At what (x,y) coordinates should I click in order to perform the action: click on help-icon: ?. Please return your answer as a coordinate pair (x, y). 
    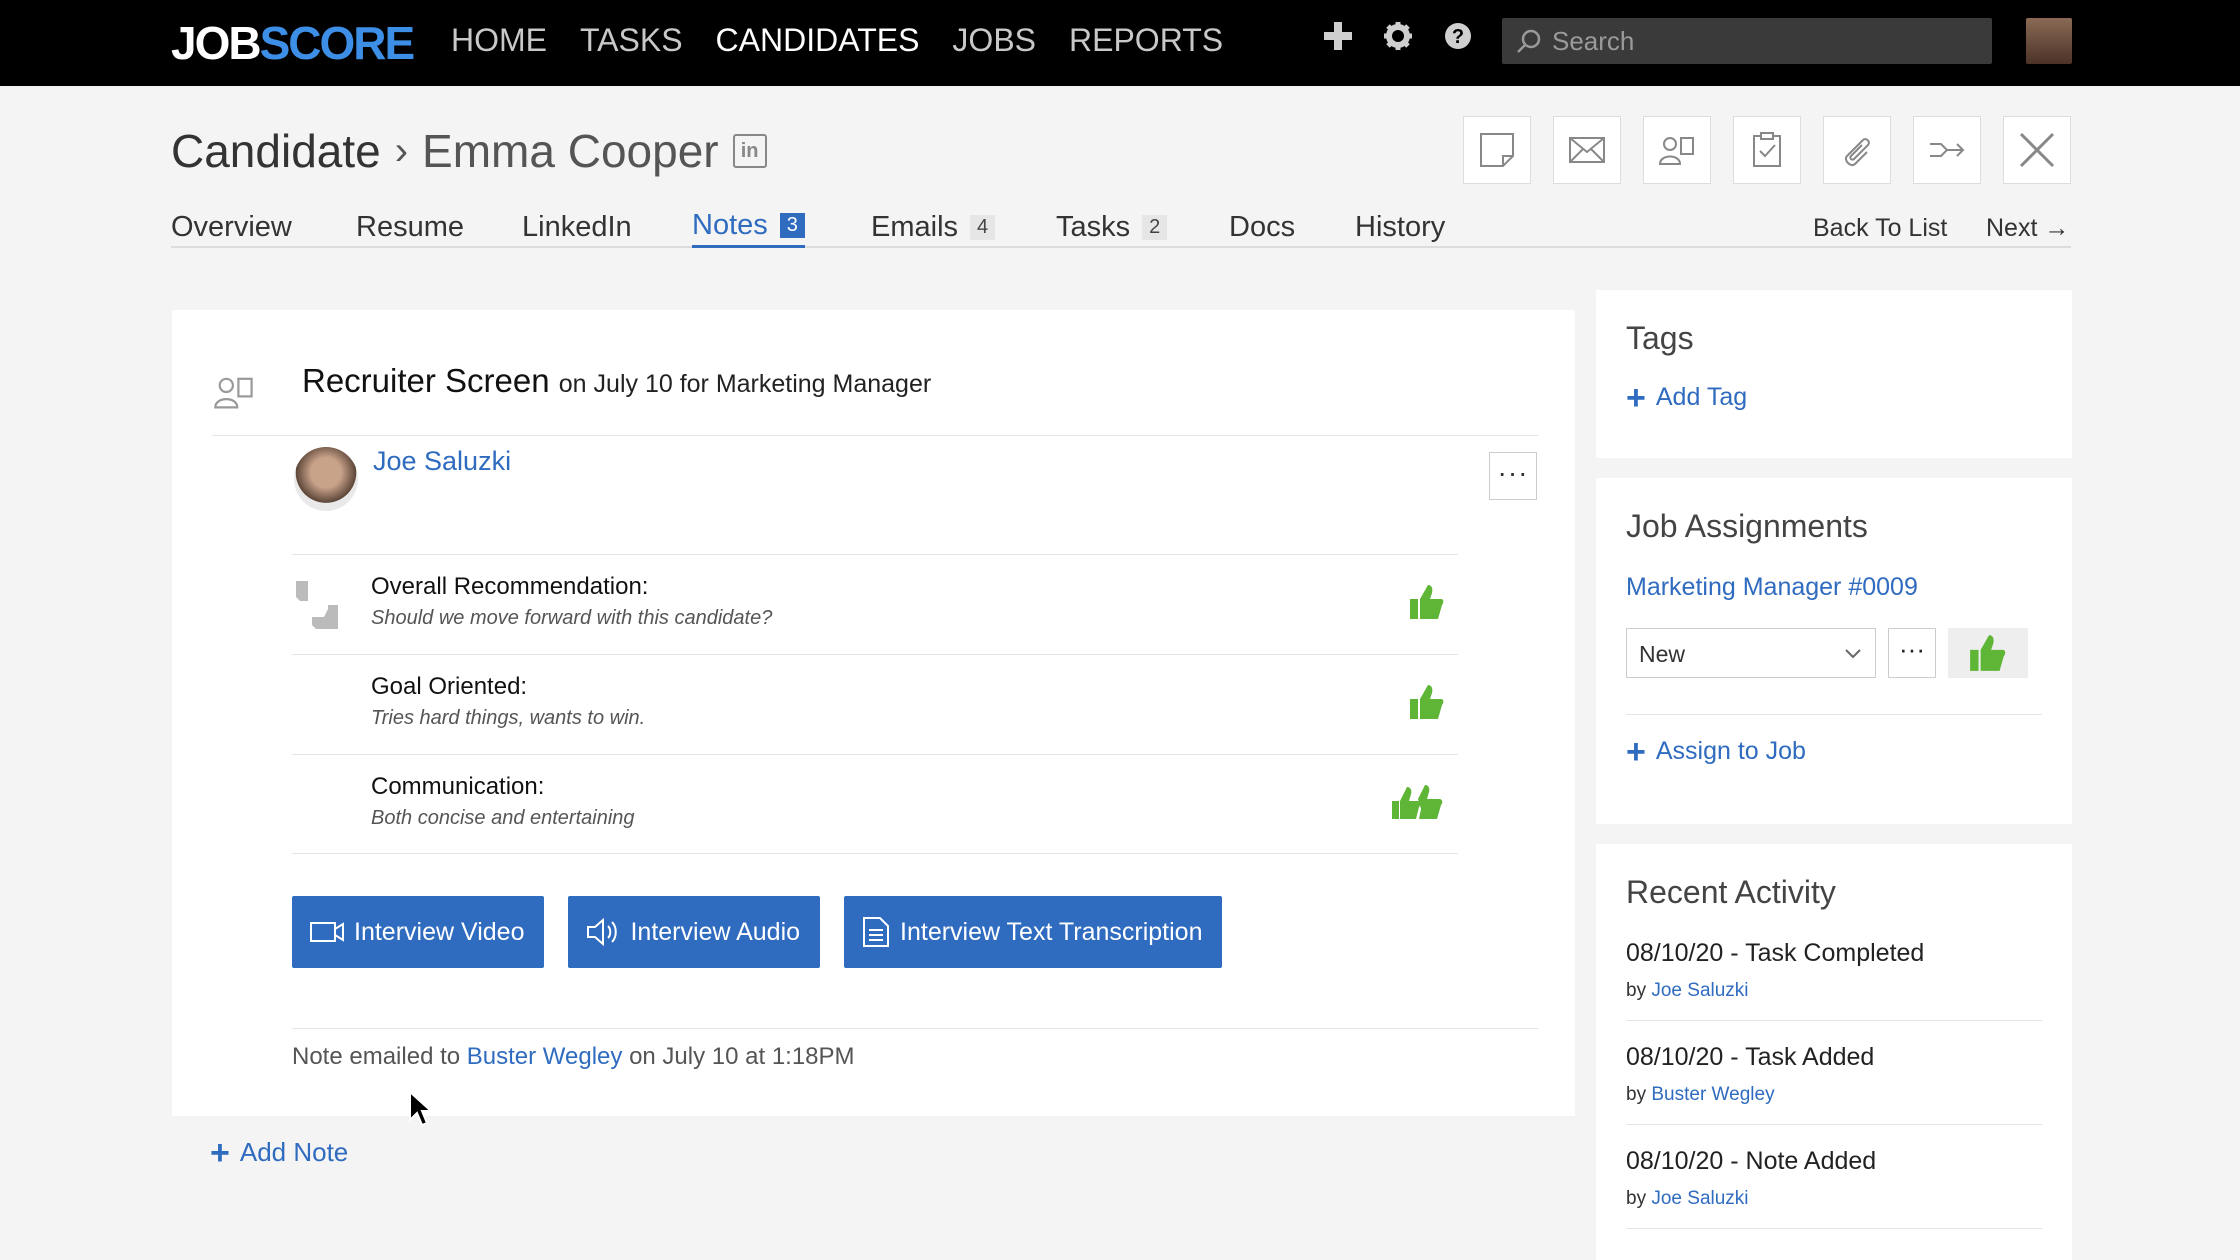
    Looking at the image, I should click on (1458, 40).